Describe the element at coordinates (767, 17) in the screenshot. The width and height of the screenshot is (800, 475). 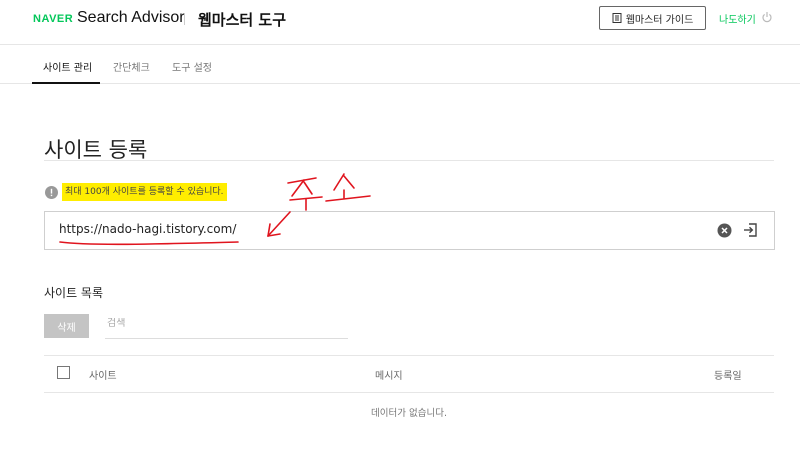
I see `power-icon` at that location.